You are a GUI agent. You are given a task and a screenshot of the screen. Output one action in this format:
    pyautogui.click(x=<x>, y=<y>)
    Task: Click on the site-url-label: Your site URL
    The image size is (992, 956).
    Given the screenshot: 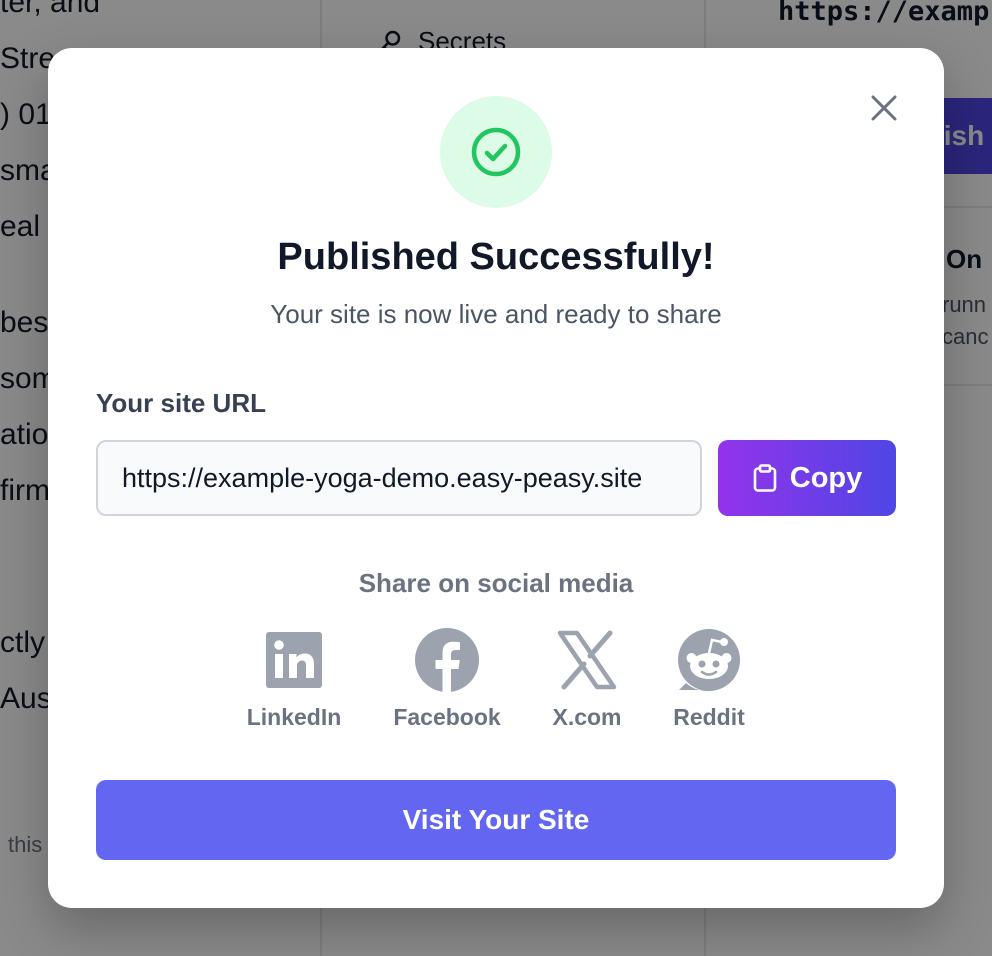 What is the action you would take?
    pyautogui.click(x=181, y=403)
    